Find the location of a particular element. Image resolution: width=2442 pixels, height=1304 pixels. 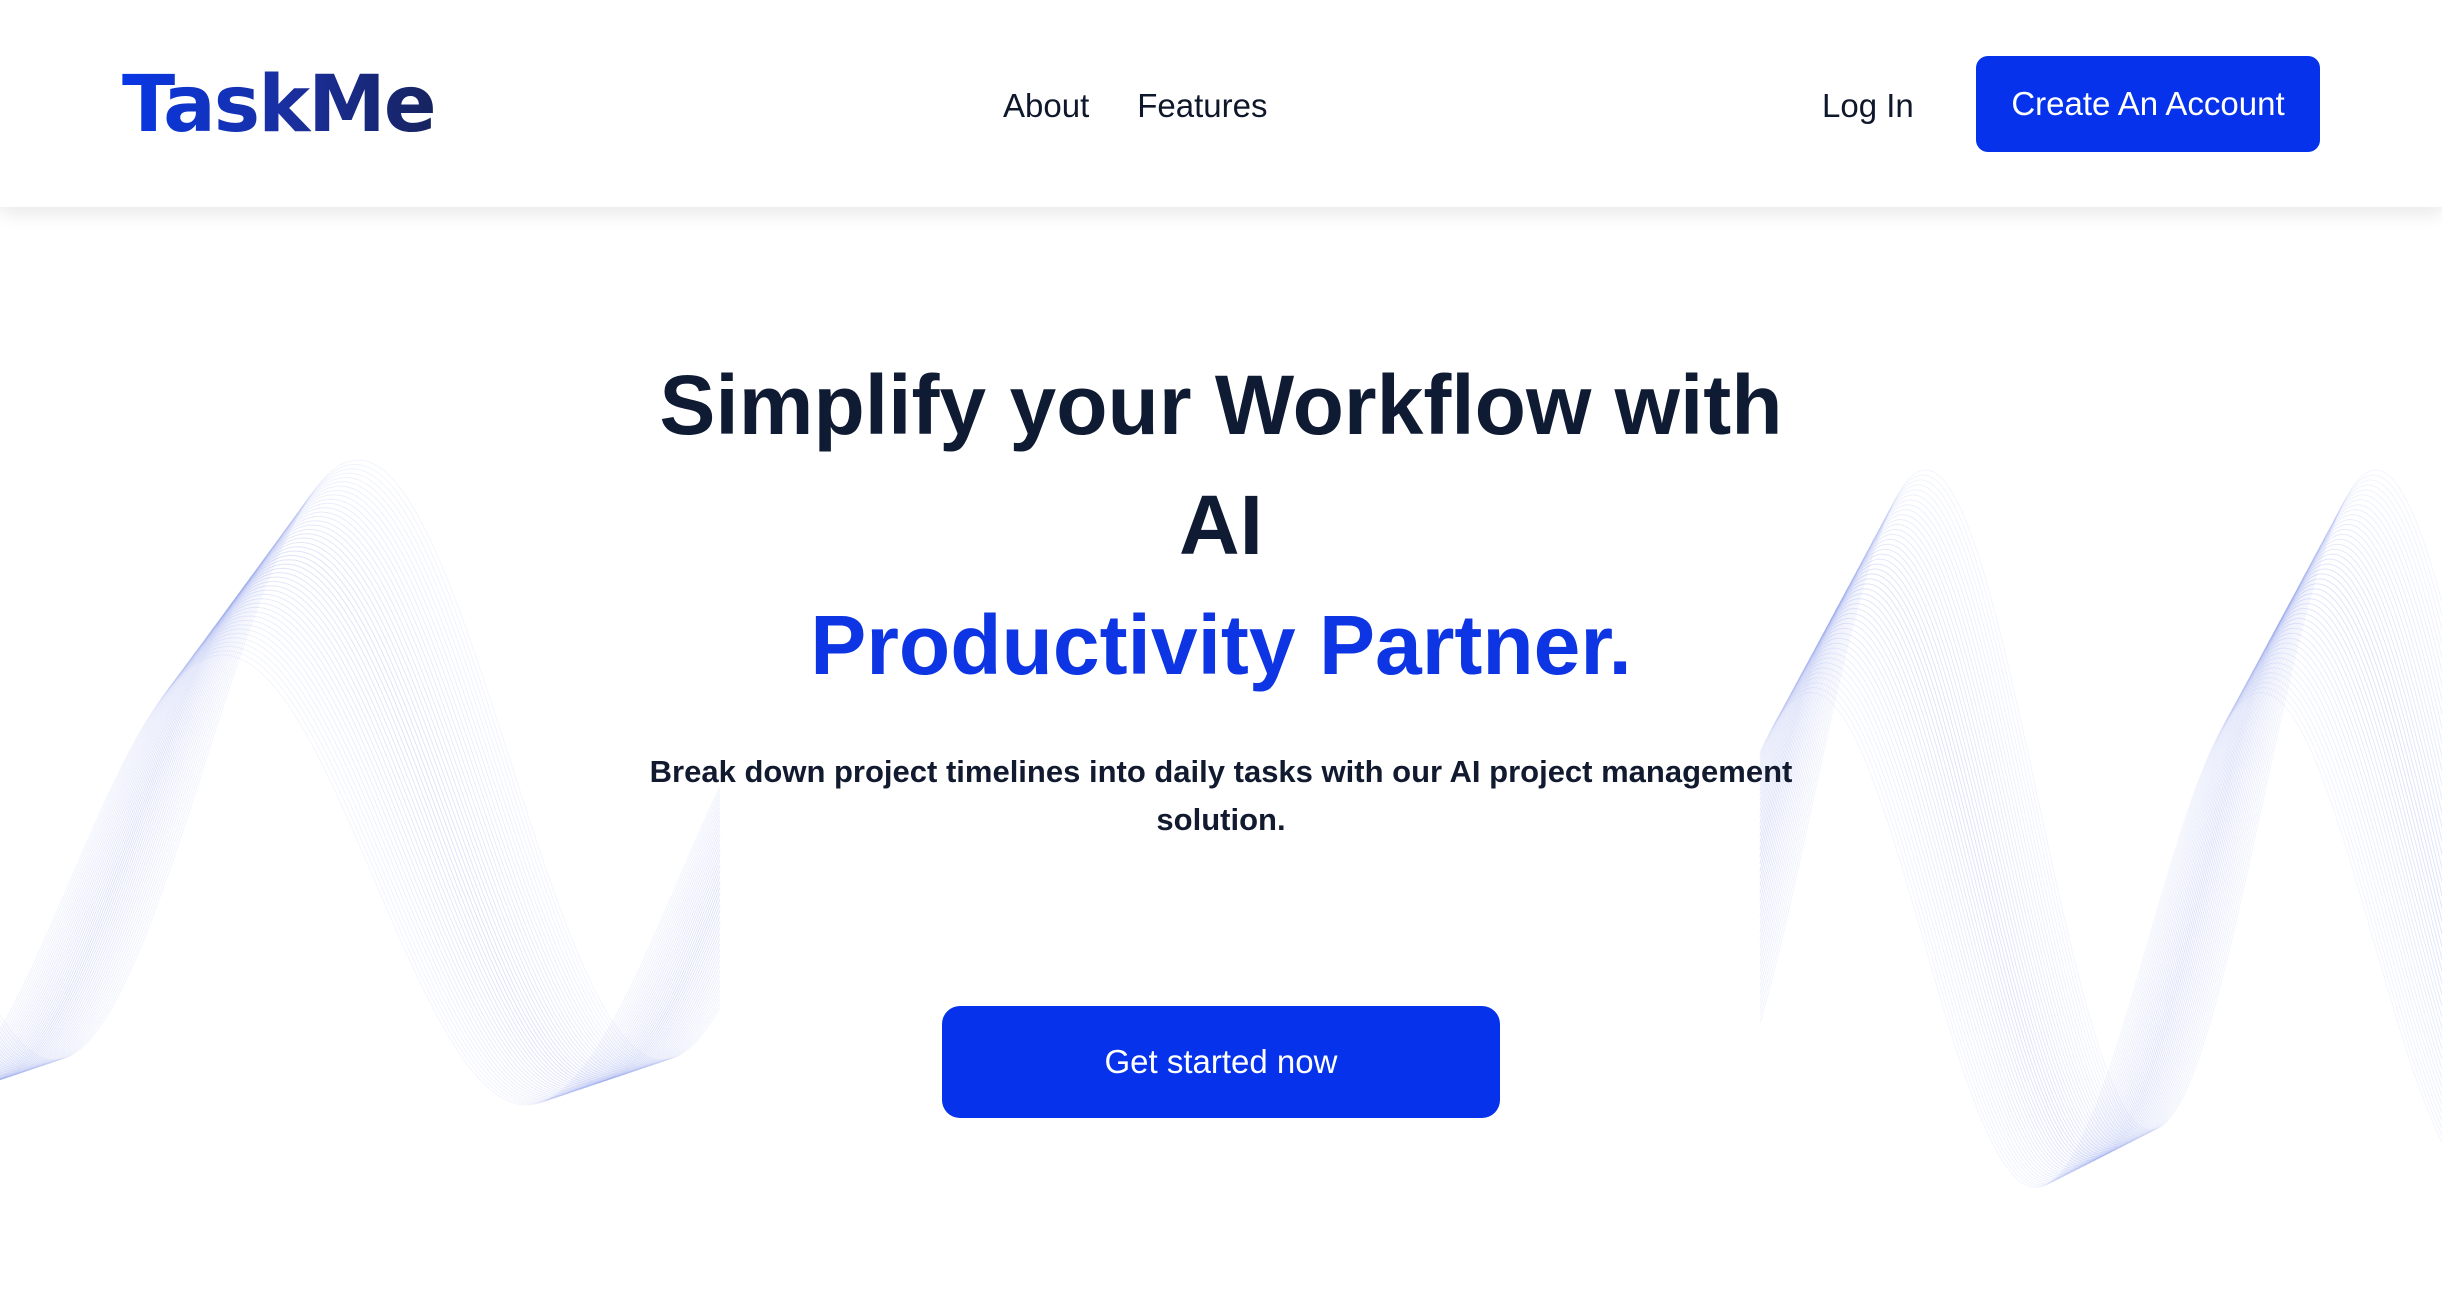

hero-title-line-2: AI is located at coordinates (1221, 525).